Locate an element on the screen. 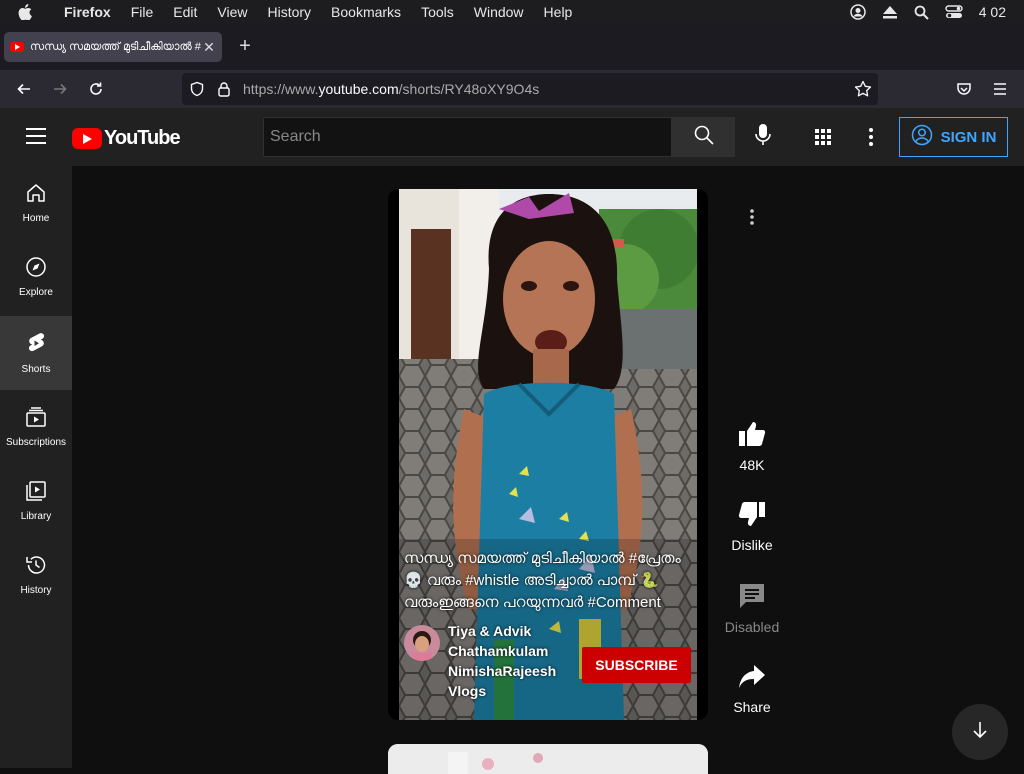 The width and height of the screenshot is (1024, 774). account-circle-icon is located at coordinates (922, 137).